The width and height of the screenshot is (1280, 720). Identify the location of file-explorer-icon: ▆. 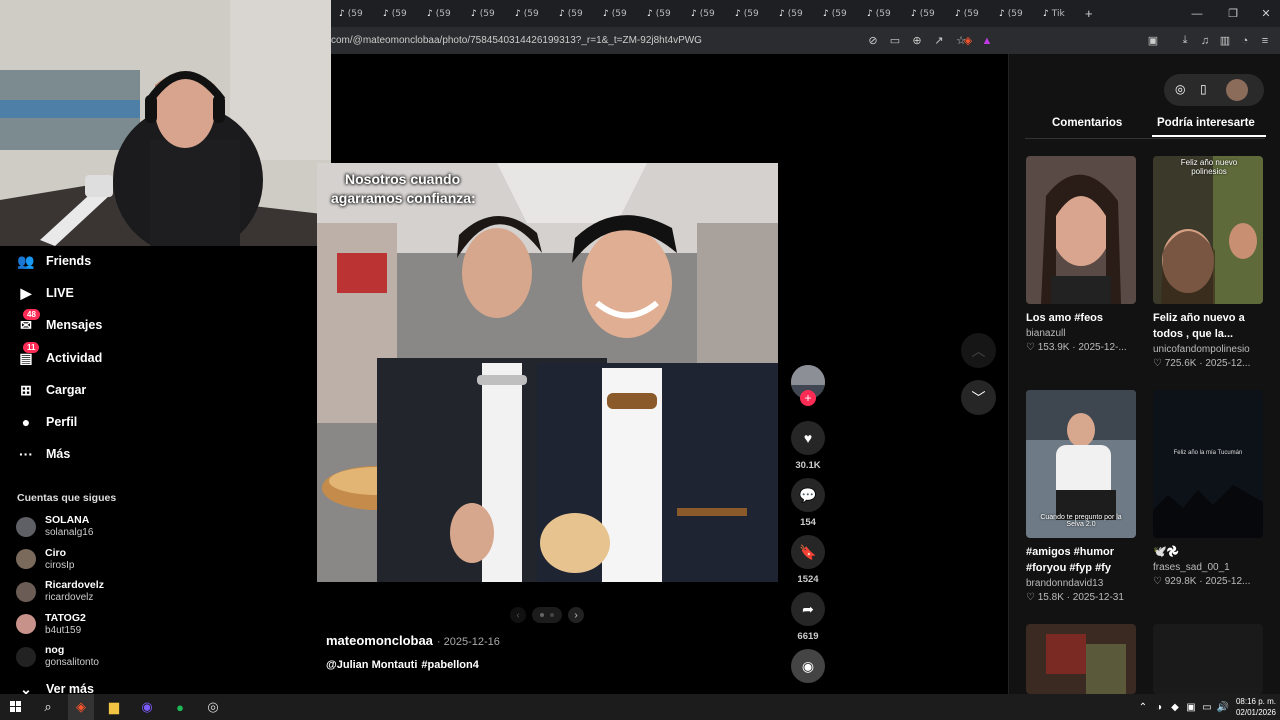
(114, 707).